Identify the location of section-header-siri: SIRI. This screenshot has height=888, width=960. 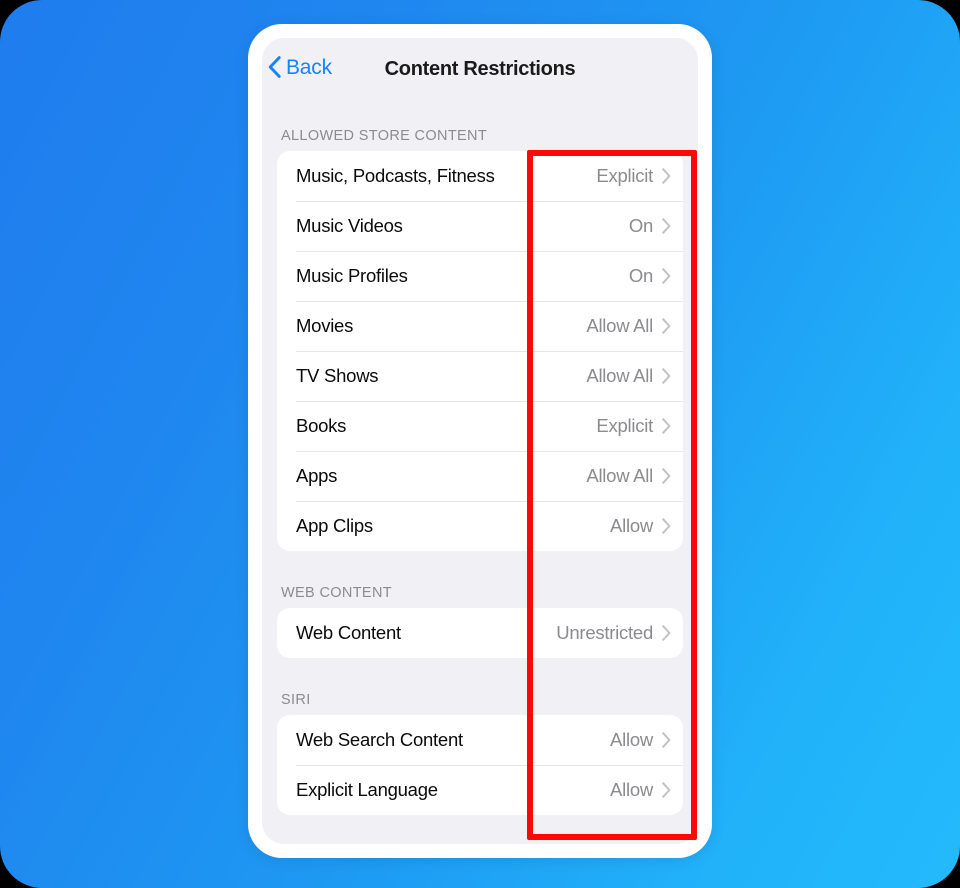
(296, 700).